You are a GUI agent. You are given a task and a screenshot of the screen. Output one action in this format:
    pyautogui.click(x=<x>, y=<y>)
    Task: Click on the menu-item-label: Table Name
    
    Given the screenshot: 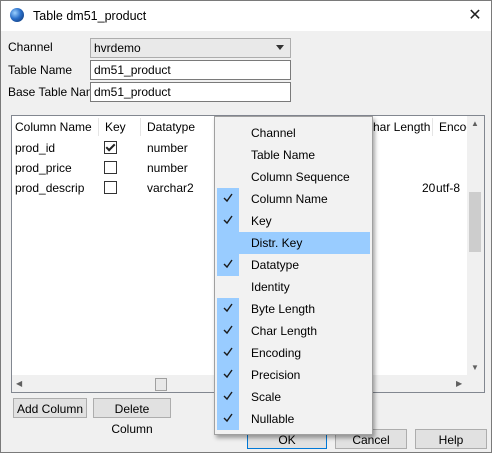 What is the action you would take?
    pyautogui.click(x=283, y=155)
    